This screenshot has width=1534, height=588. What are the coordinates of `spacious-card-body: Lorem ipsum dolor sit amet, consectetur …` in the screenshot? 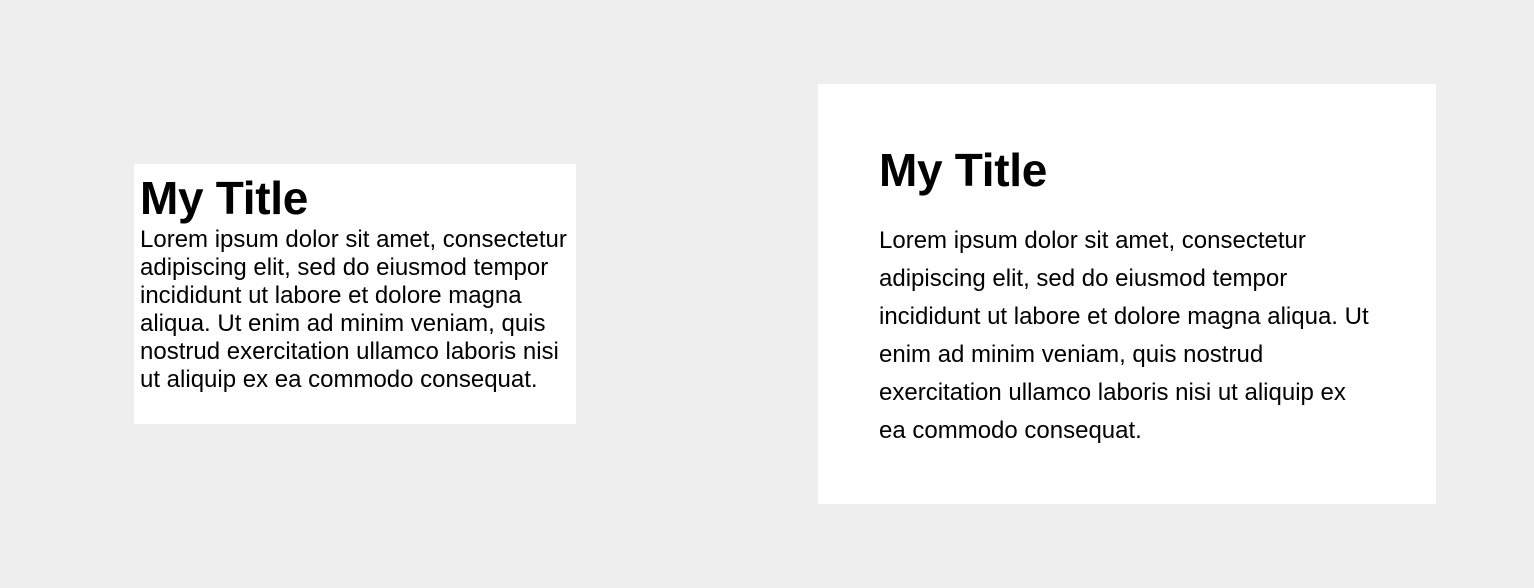 It's located at (1124, 335).